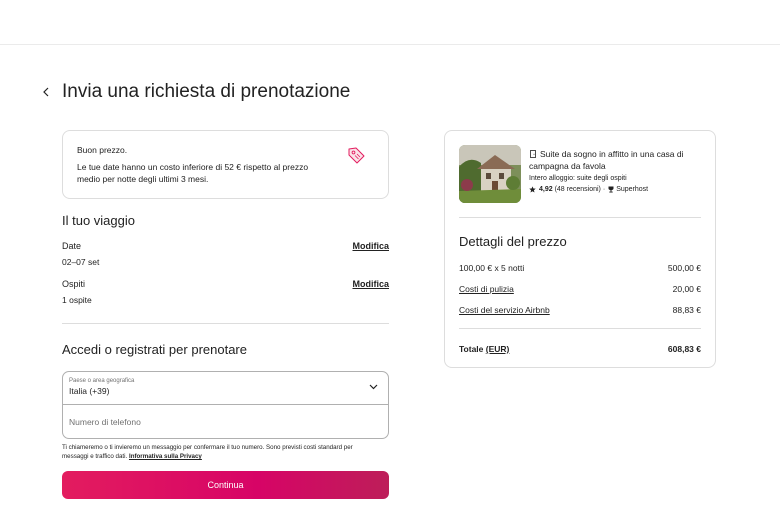  I want to click on superhost-icon, so click(611, 189).